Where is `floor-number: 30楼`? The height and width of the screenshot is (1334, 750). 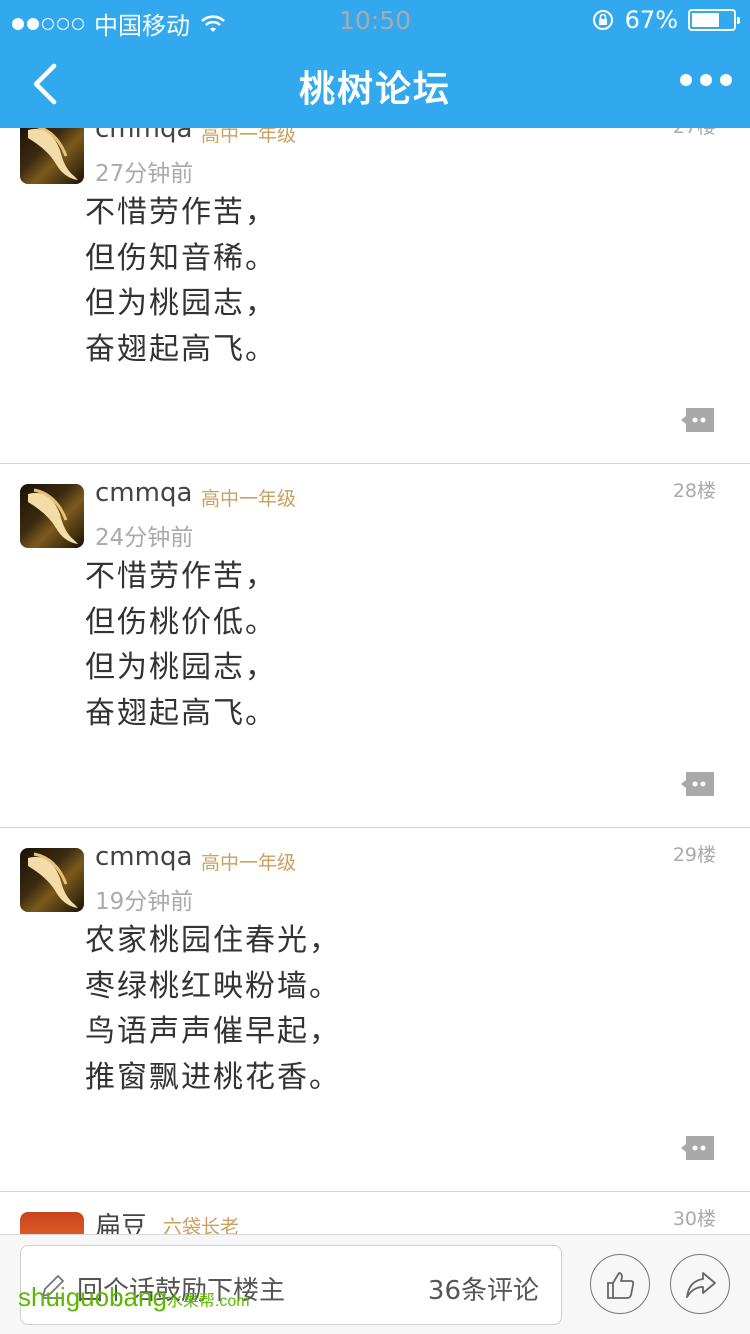 floor-number: 30楼 is located at coordinates (694, 1219).